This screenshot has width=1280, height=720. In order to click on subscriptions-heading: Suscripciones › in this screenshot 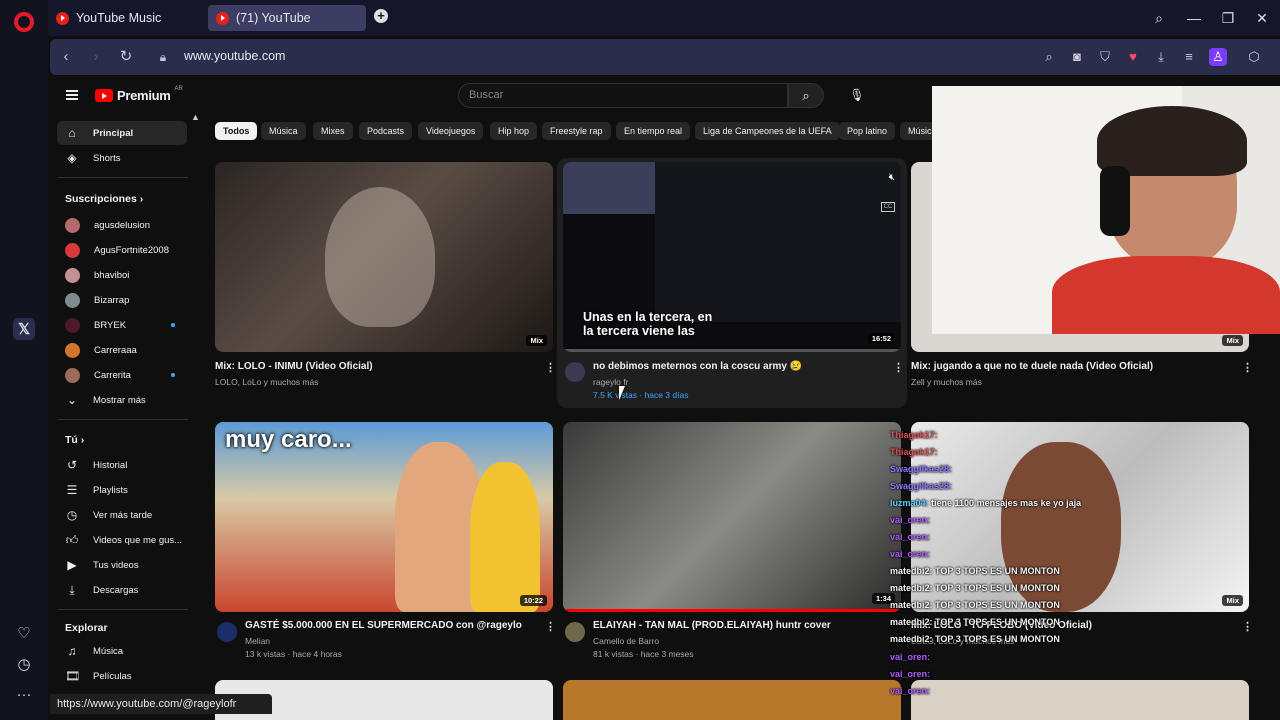, I will do `click(104, 199)`.